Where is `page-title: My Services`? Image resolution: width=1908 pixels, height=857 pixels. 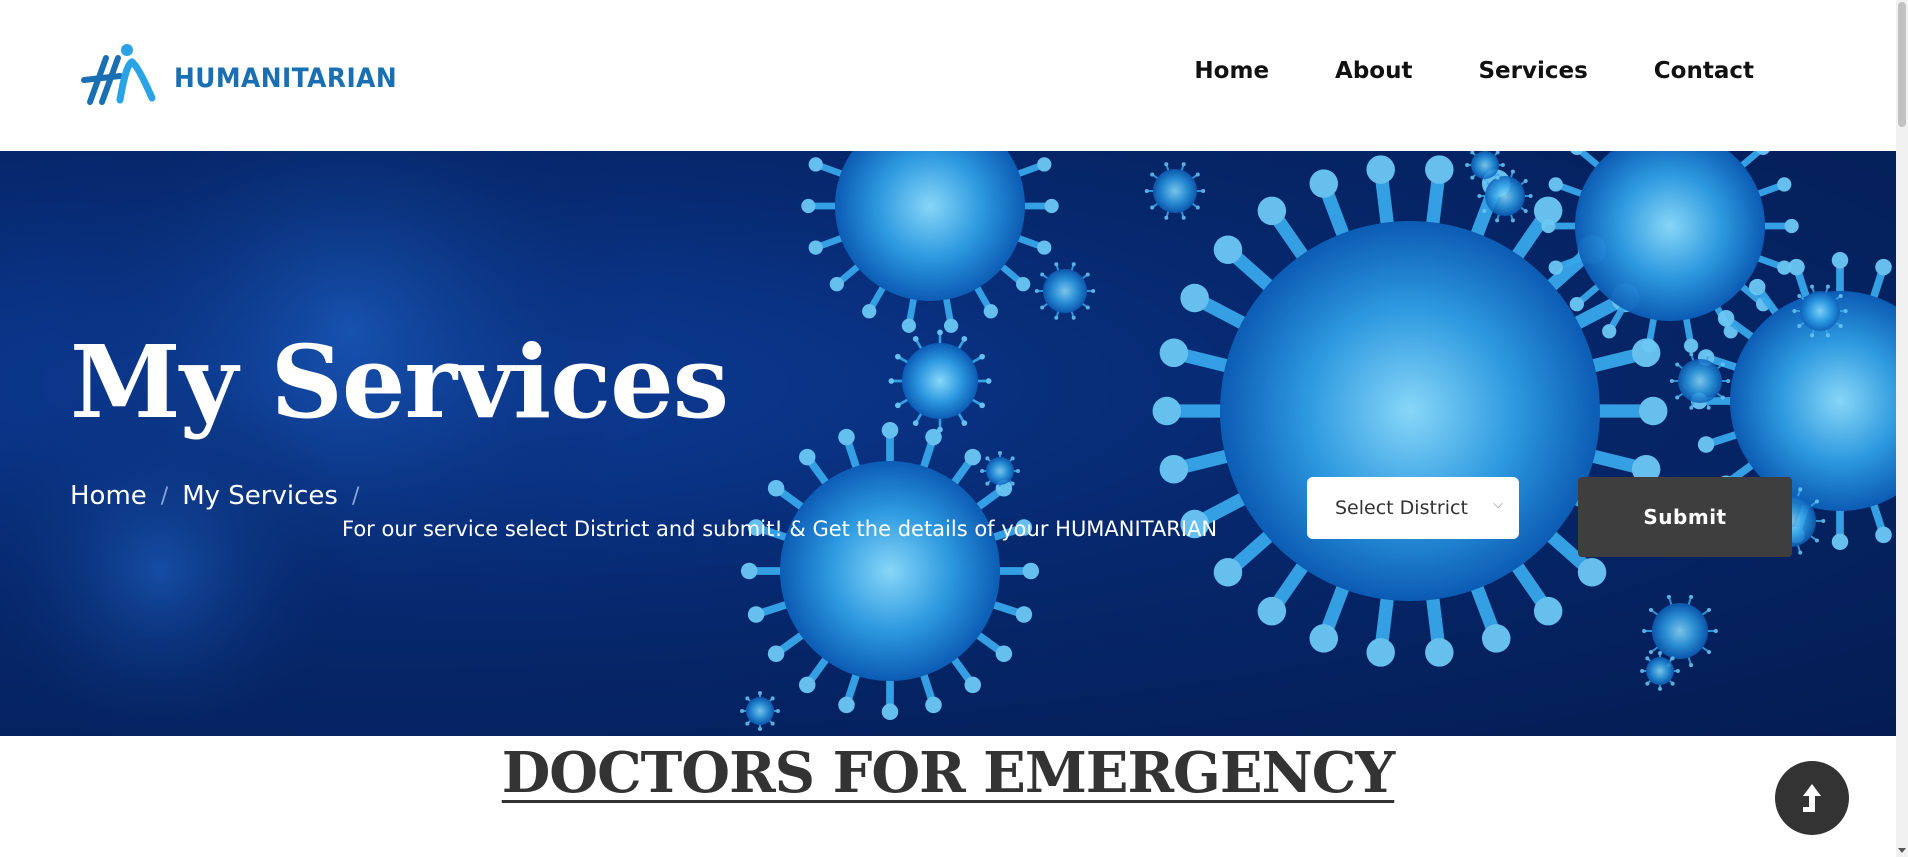
page-title: My Services is located at coordinates (399, 382).